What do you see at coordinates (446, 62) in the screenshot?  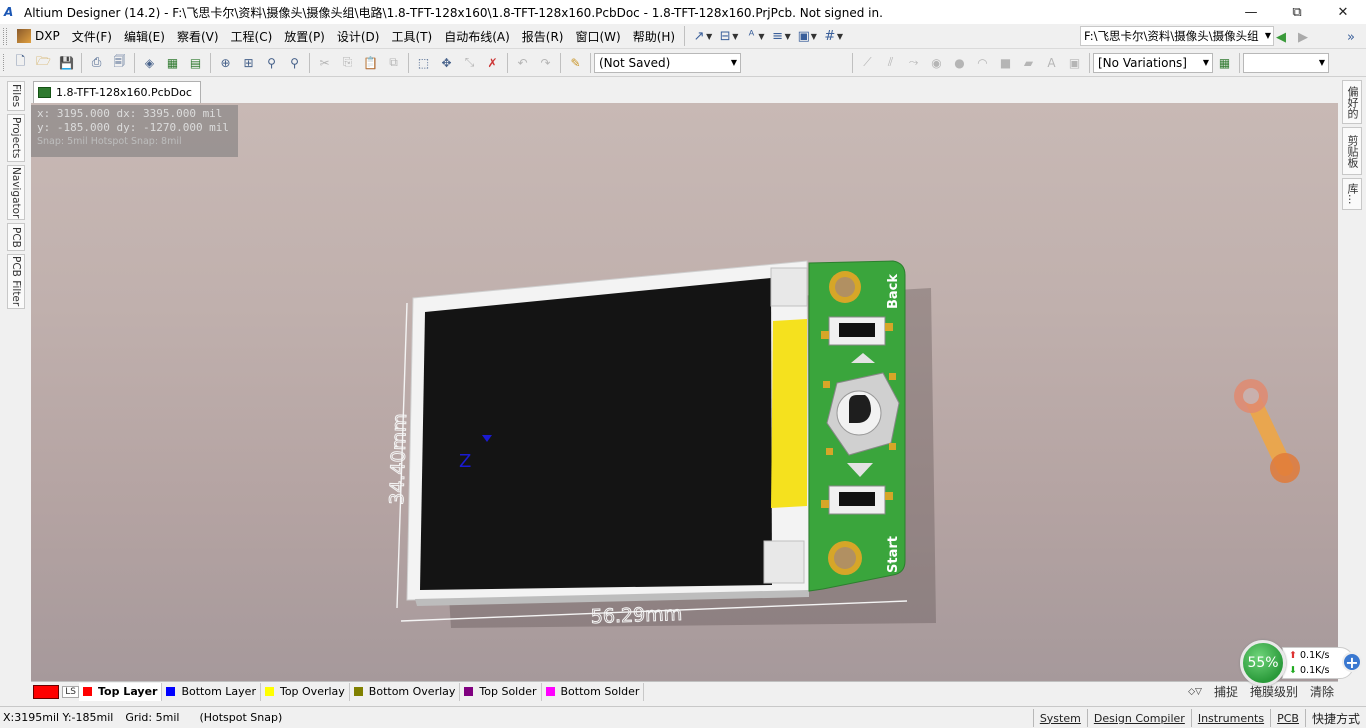 I see `move-icon: ✥` at bounding box center [446, 62].